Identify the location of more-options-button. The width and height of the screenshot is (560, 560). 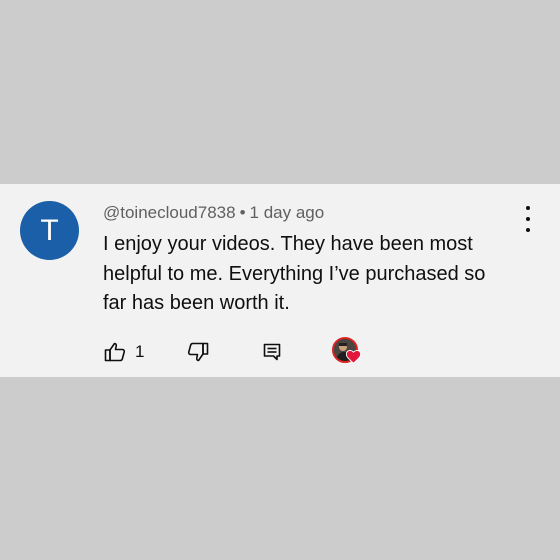
(528, 219).